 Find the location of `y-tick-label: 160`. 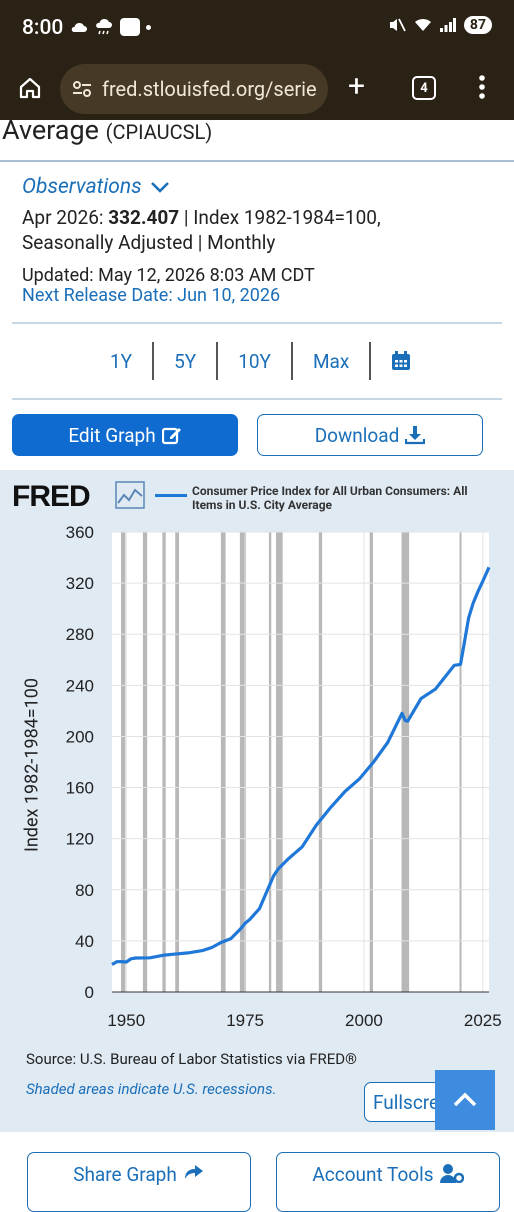

y-tick-label: 160 is located at coordinates (80, 788).